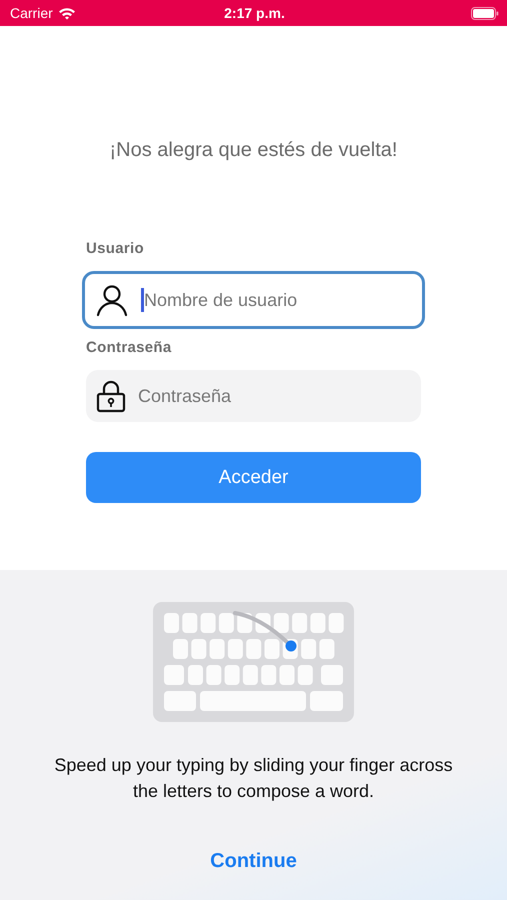 This screenshot has width=507, height=900. What do you see at coordinates (254, 778) in the screenshot?
I see `tip-message: Speed up your typing by sliding your finger across the letters to compose a word.` at bounding box center [254, 778].